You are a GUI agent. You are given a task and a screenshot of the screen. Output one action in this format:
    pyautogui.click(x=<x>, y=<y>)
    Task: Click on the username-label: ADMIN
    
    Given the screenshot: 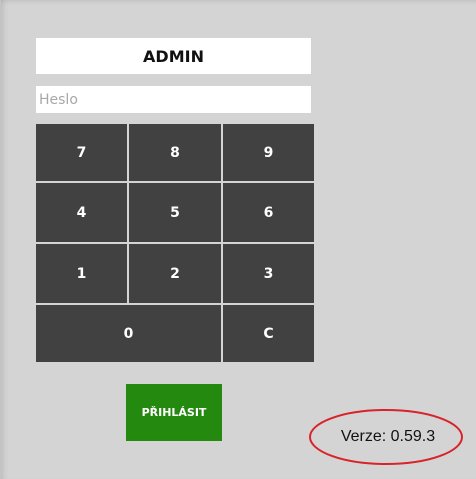 What is the action you would take?
    pyautogui.click(x=173, y=56)
    